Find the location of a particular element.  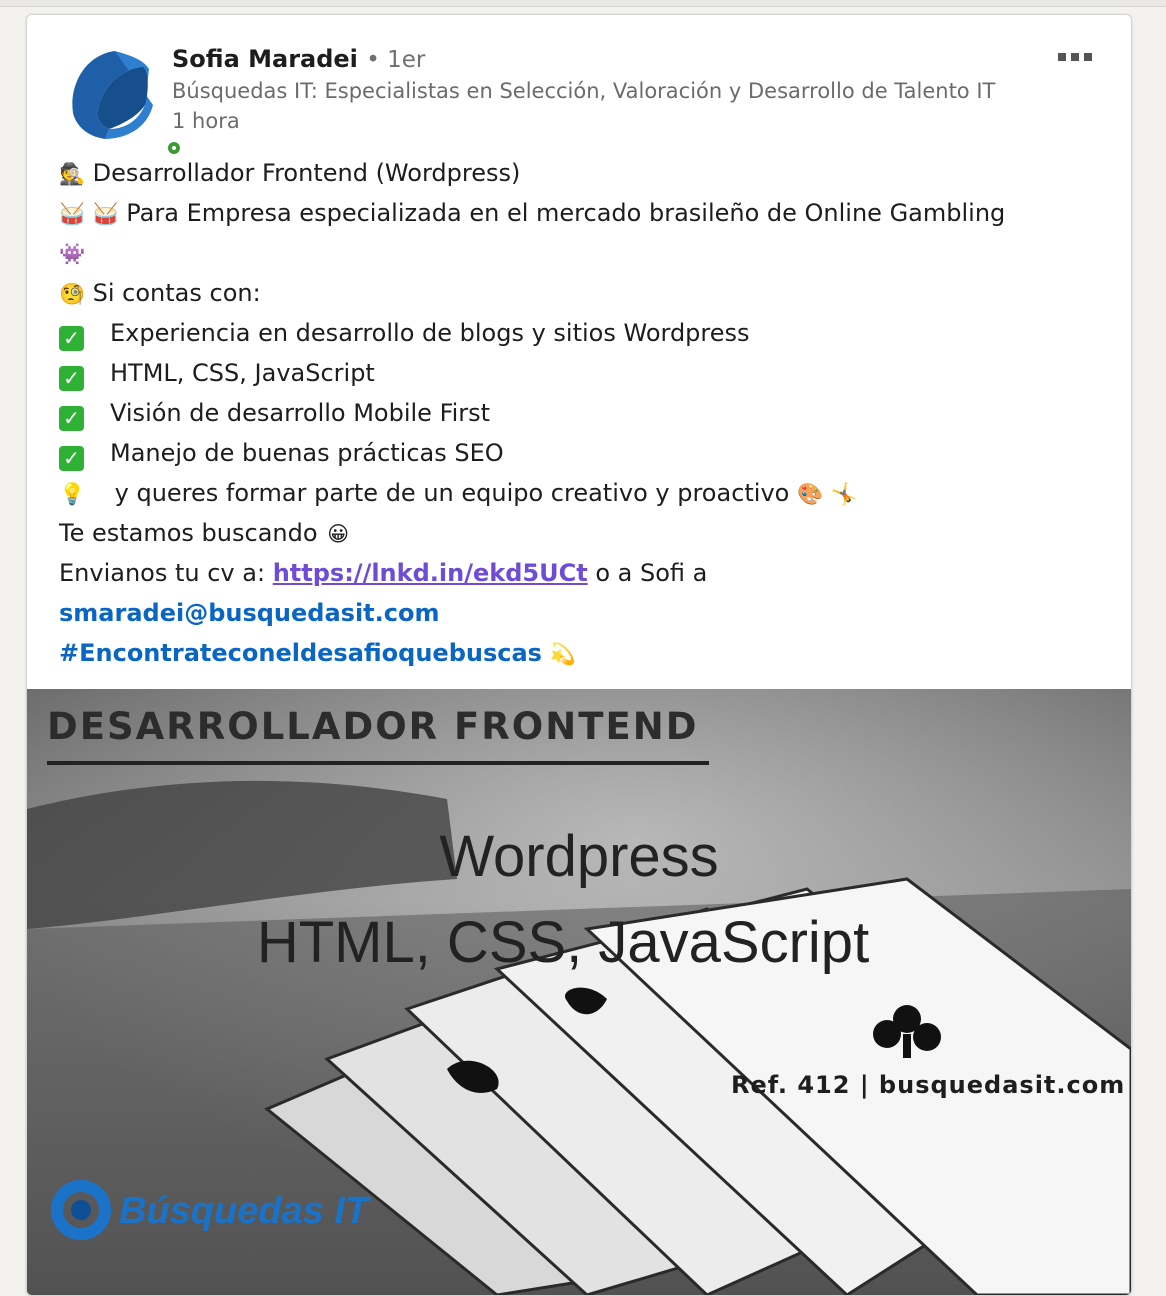

busquedas-it-logo-icon: Búsquedas IT is located at coordinates (211, 1210).